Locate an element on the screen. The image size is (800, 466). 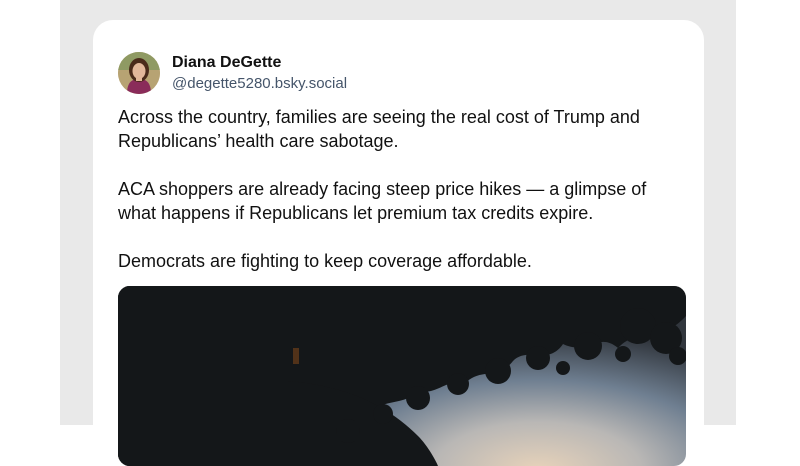
avatar-image is located at coordinates (139, 73).